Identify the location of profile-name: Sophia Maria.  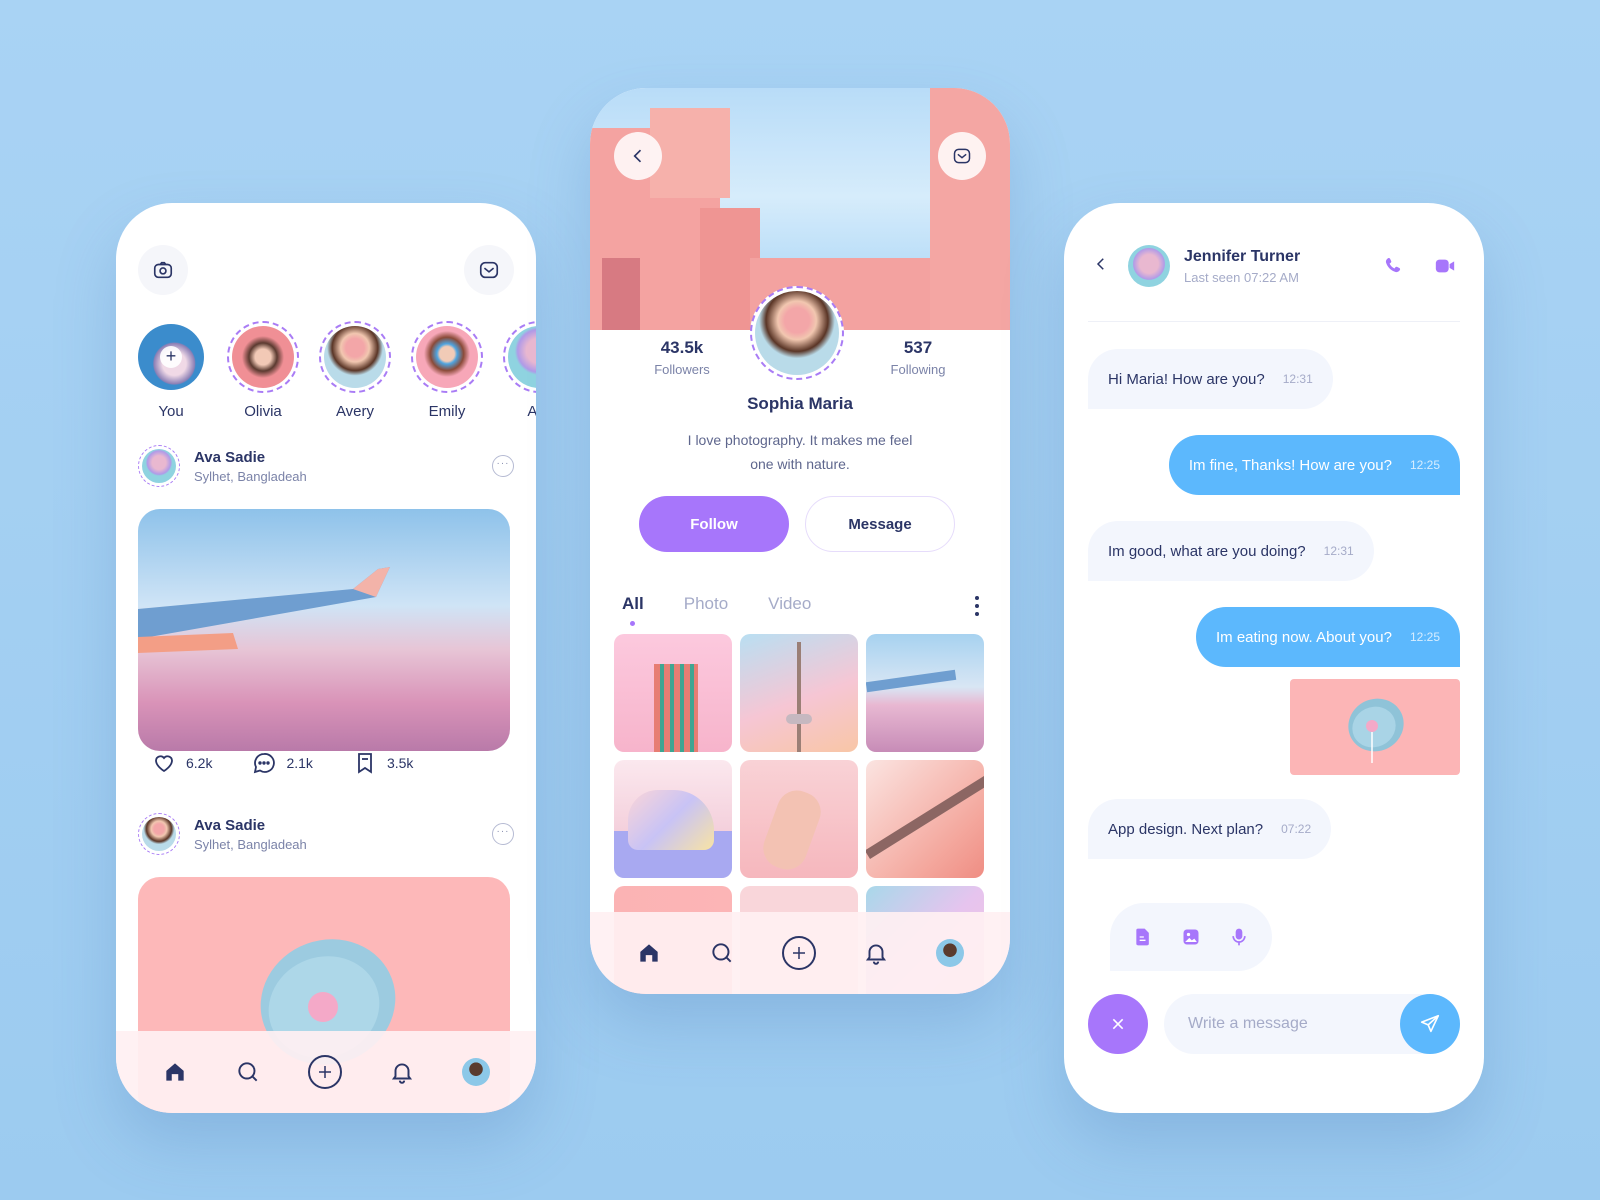
(800, 403).